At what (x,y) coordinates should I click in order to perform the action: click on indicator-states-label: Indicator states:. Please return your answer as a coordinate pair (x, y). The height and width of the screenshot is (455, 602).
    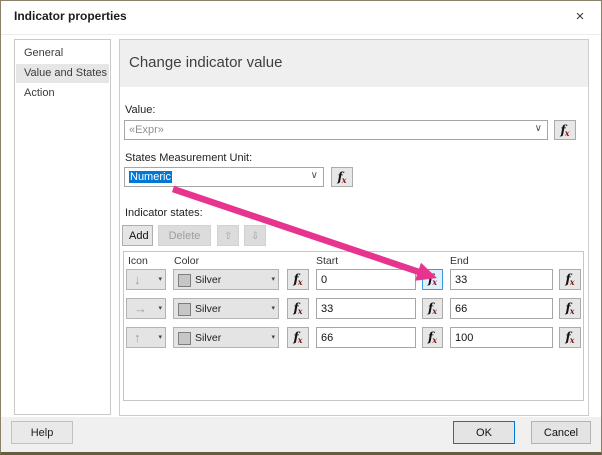
    Looking at the image, I should click on (164, 213).